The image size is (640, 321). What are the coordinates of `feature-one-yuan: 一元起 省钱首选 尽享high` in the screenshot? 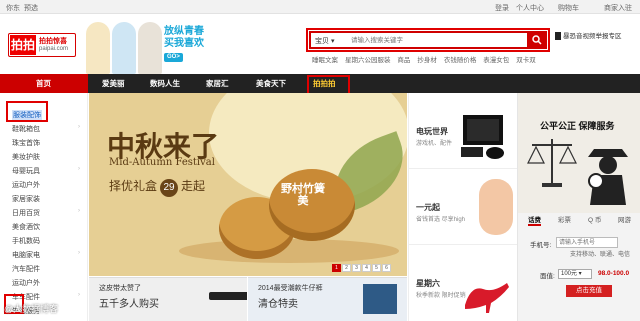 It's located at (463, 207).